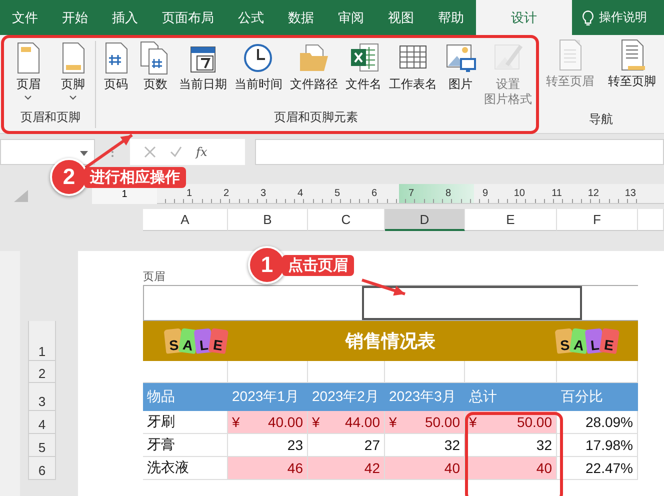  I want to click on table-cell: 46, so click(268, 468).